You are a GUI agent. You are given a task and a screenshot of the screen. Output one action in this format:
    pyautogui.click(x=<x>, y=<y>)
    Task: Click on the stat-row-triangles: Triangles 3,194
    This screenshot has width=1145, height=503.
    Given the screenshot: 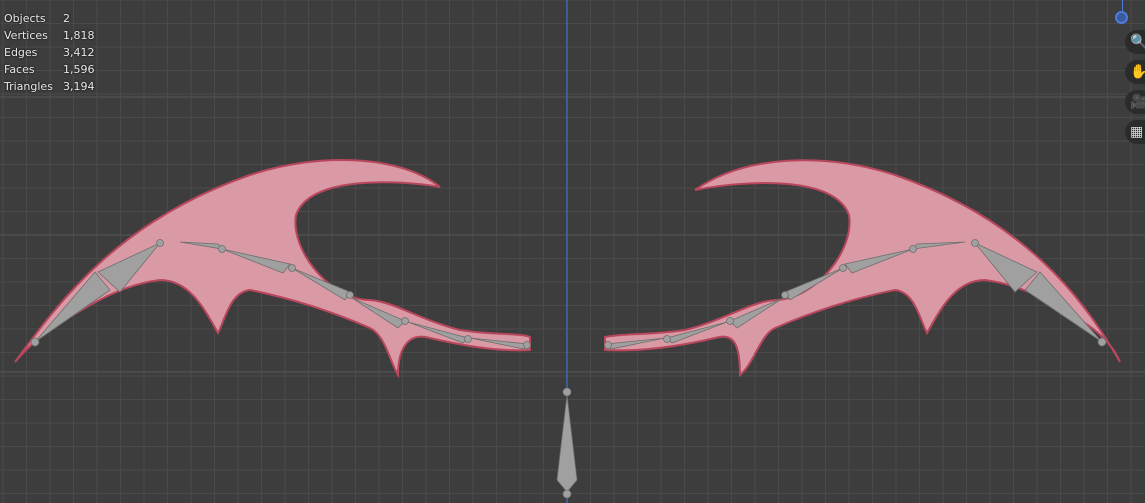 What is the action you would take?
    pyautogui.click(x=49, y=86)
    